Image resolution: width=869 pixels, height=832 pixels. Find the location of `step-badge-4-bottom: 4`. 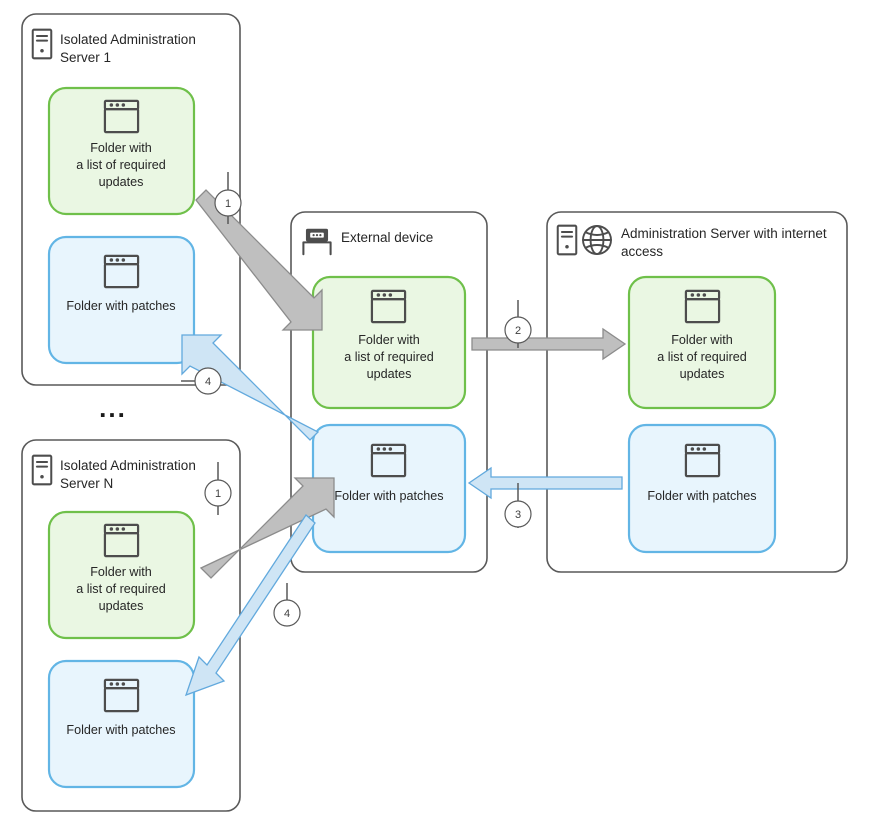

step-badge-4-bottom: 4 is located at coordinates (287, 613).